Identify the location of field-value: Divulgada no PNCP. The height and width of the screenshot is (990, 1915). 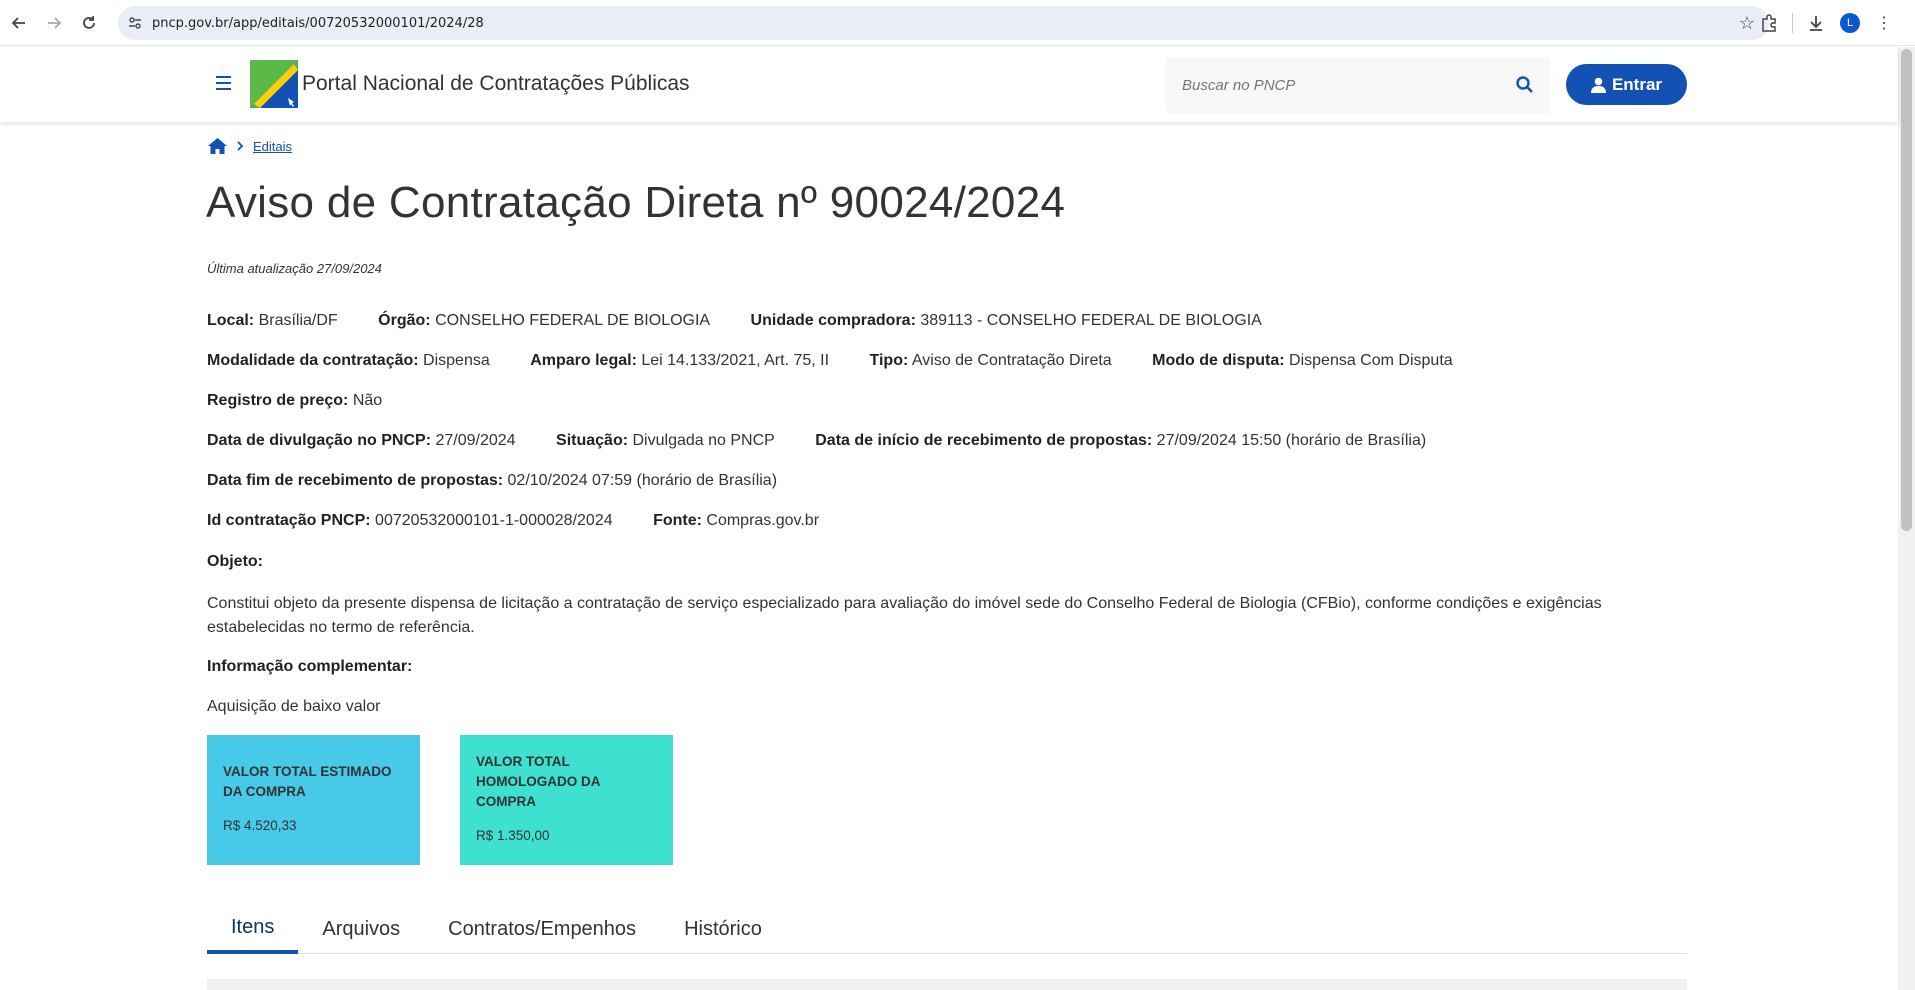
(703, 440).